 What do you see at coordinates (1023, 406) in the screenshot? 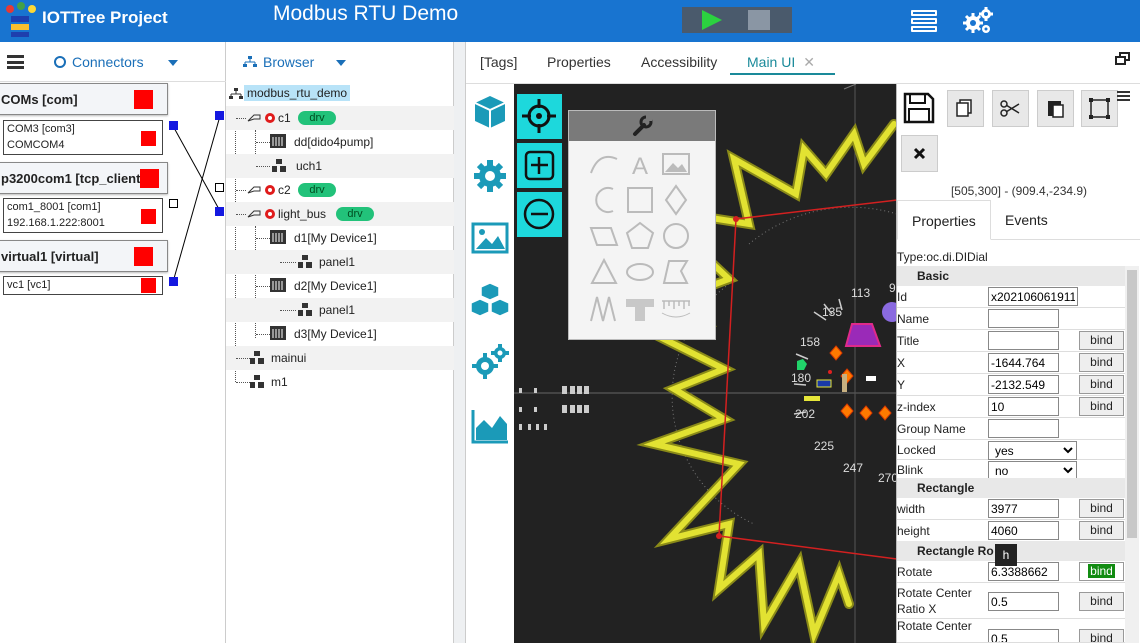
I see `z-index-field` at bounding box center [1023, 406].